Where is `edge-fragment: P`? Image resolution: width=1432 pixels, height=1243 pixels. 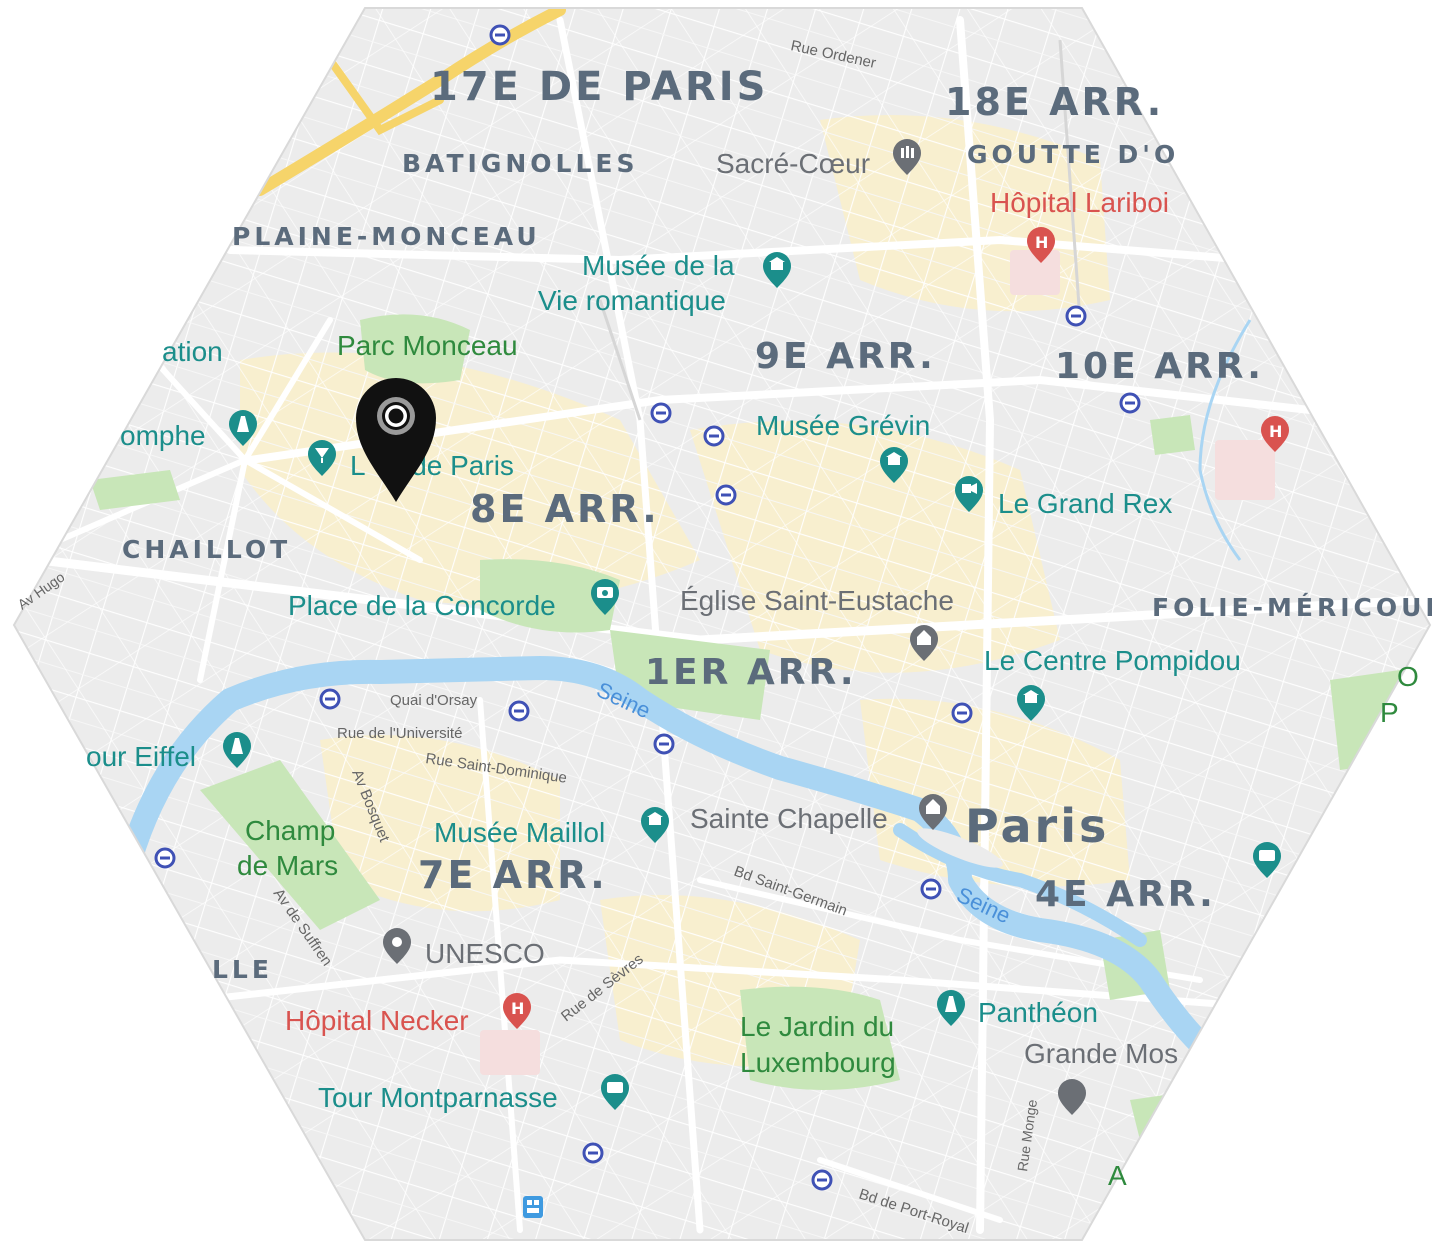
edge-fragment: P is located at coordinates (1389, 712).